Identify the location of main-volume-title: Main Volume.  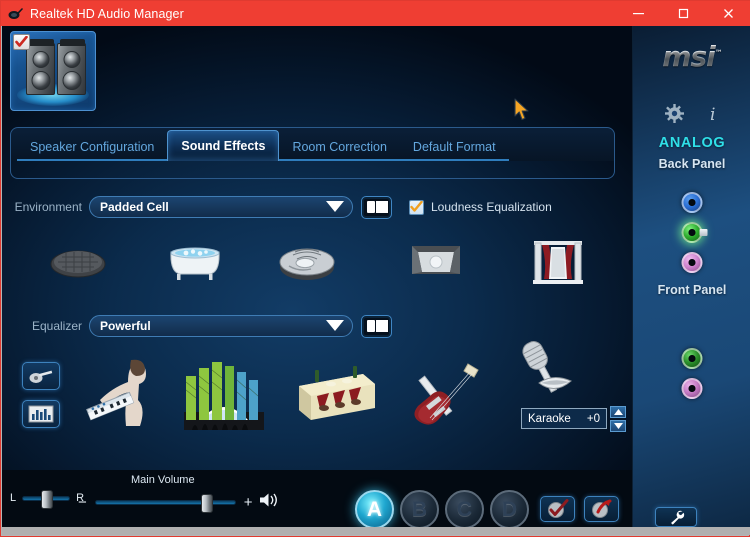
(163, 480).